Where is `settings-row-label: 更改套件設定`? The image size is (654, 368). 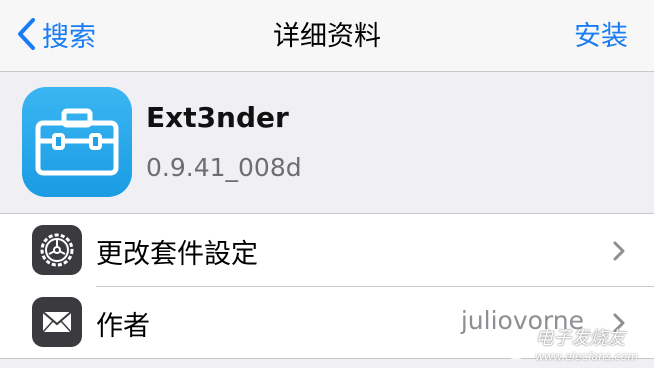 settings-row-label: 更改套件設定 is located at coordinates (177, 254).